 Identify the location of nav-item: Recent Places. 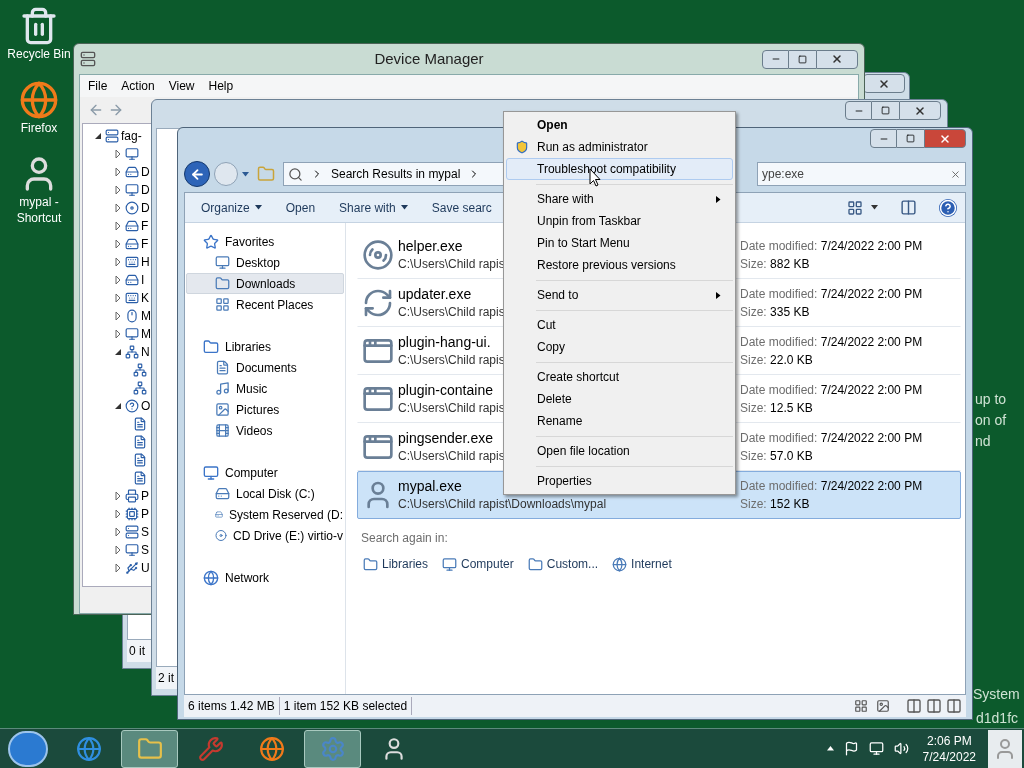
(265, 304).